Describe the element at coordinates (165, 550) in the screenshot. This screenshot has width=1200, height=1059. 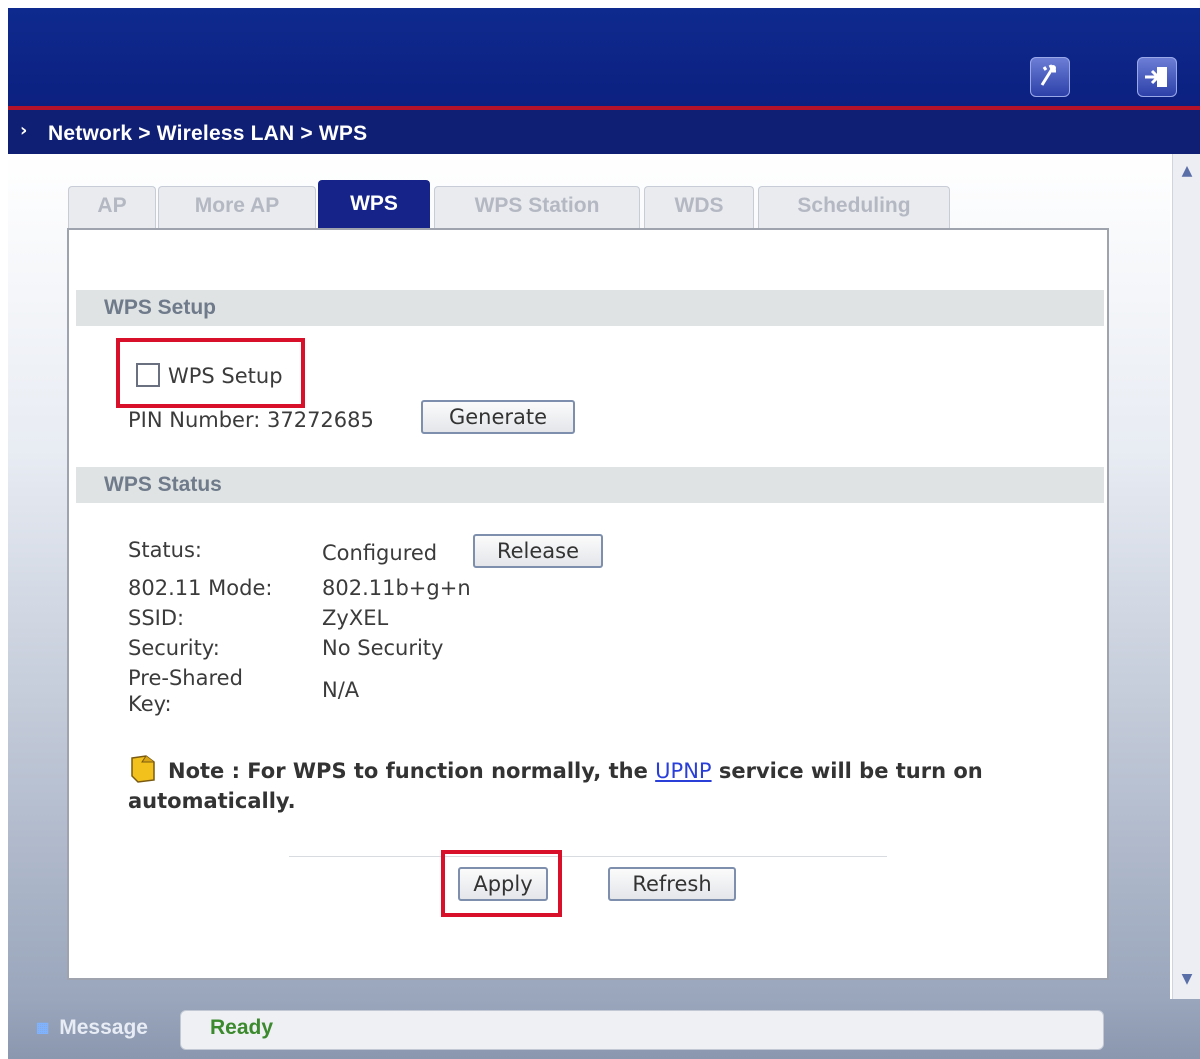
I see `status-label: Status:` at that location.